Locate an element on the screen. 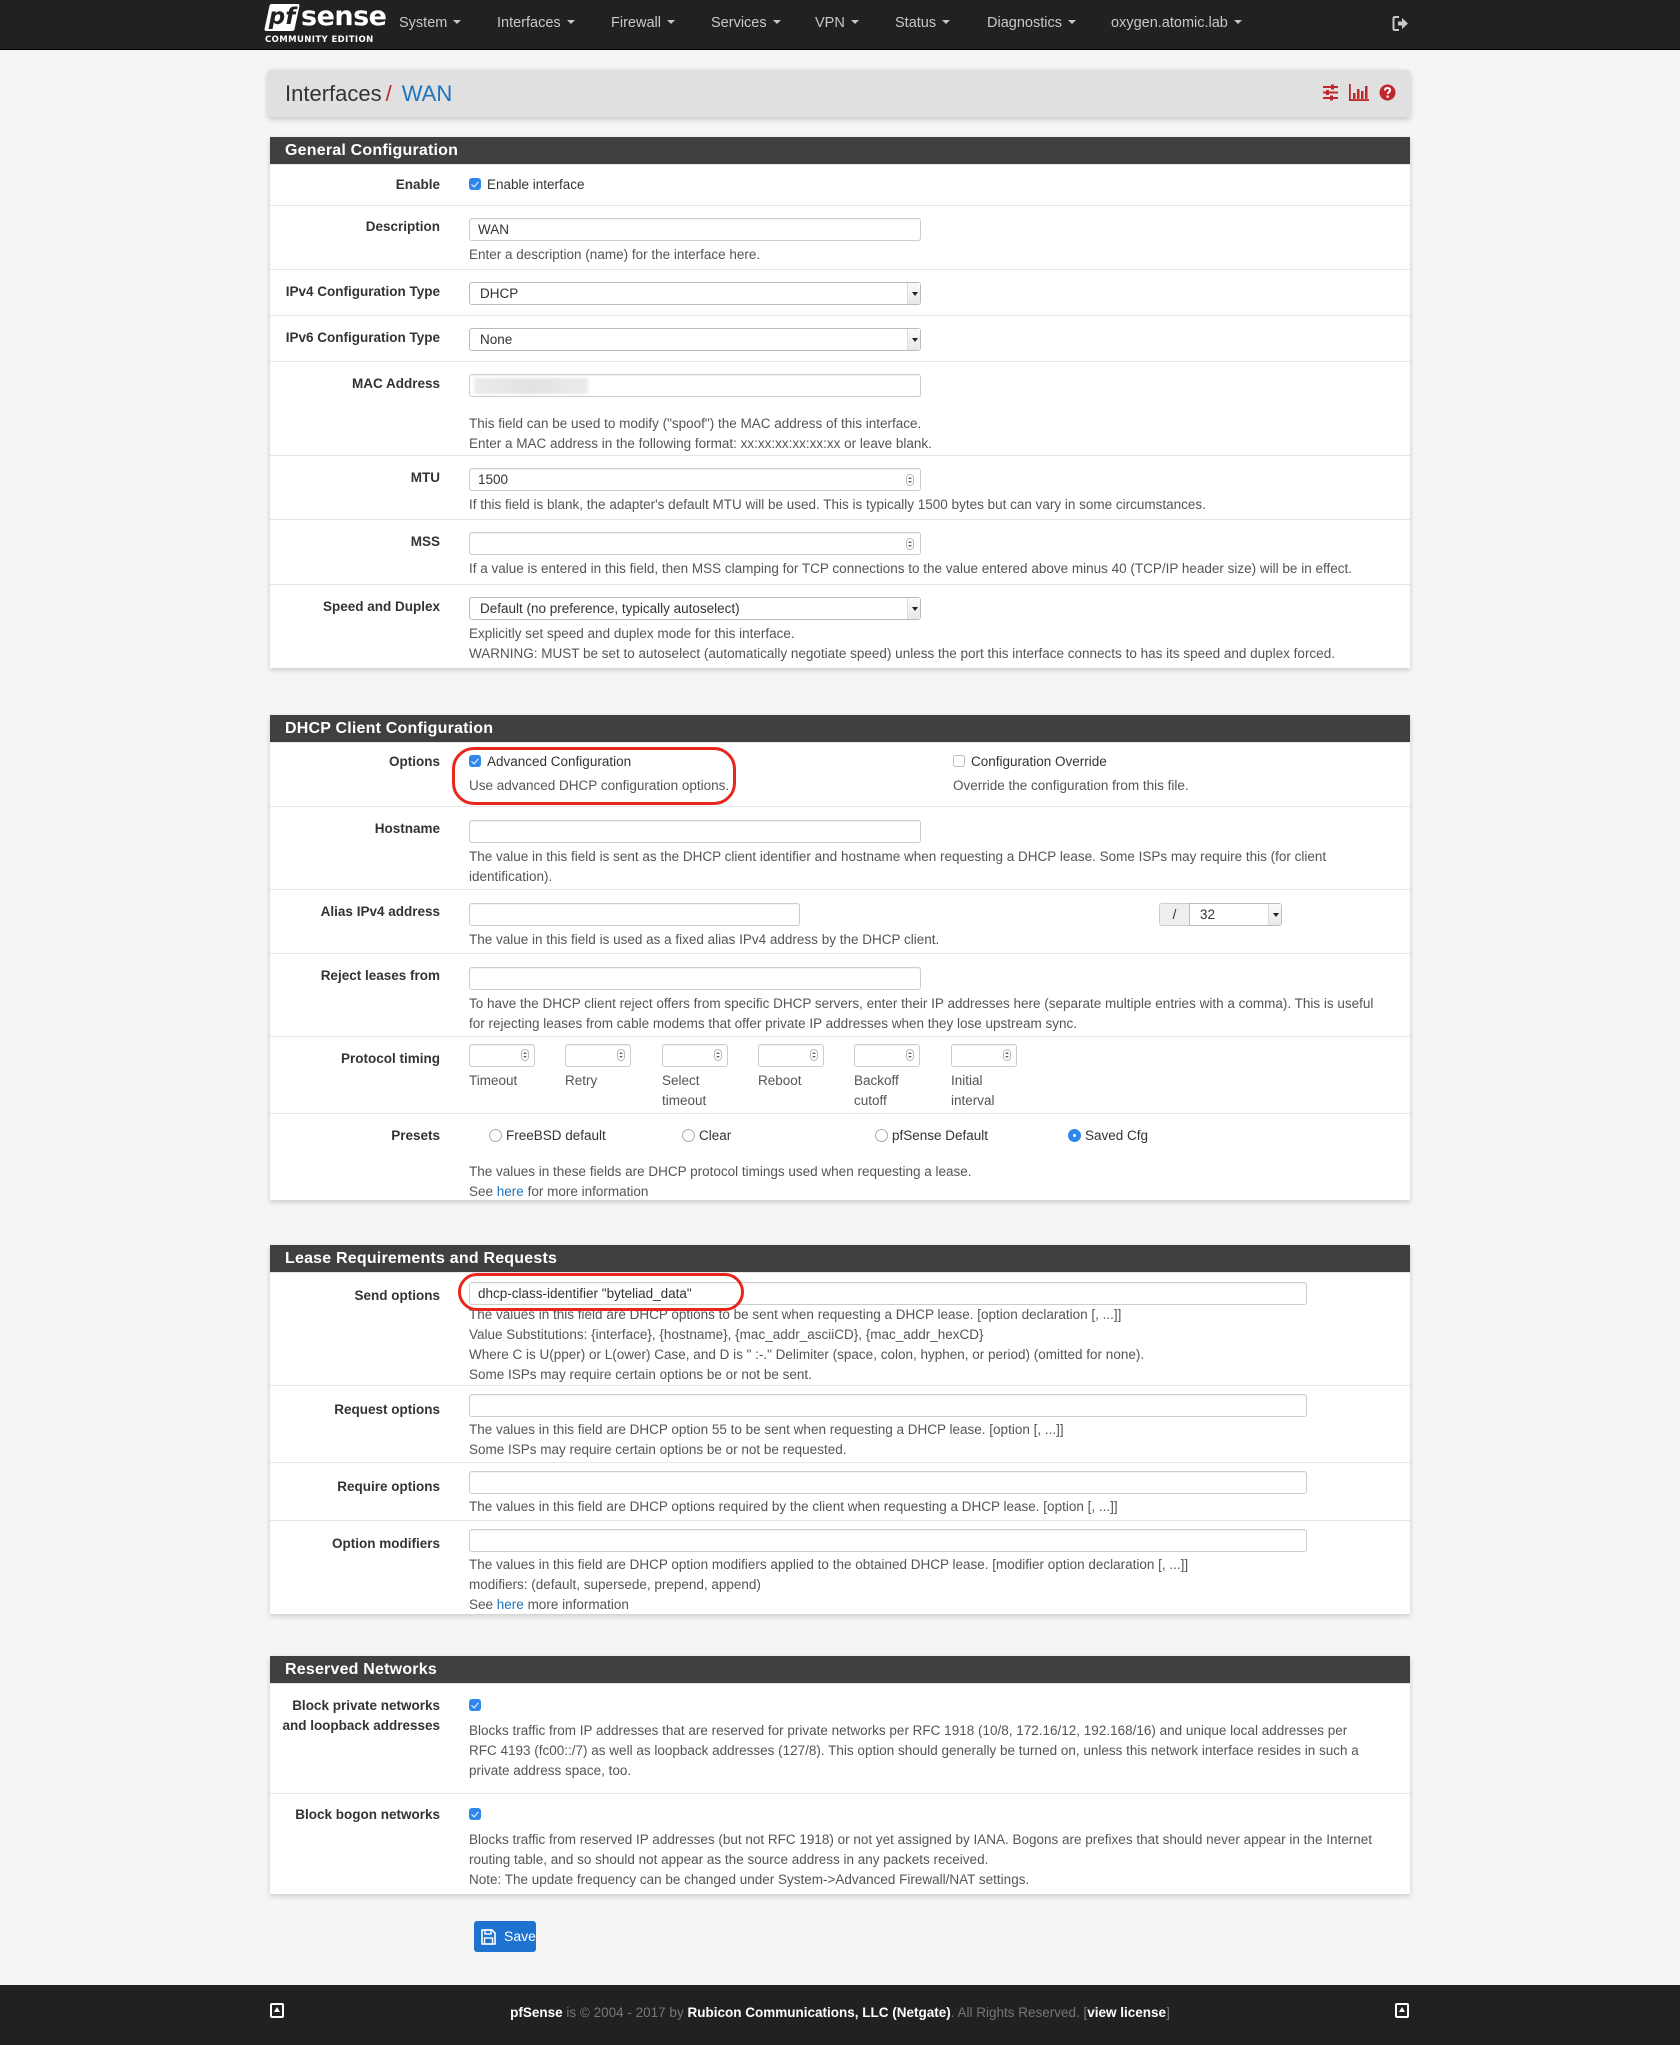  checkbox-unchecked-icon is located at coordinates (959, 761).